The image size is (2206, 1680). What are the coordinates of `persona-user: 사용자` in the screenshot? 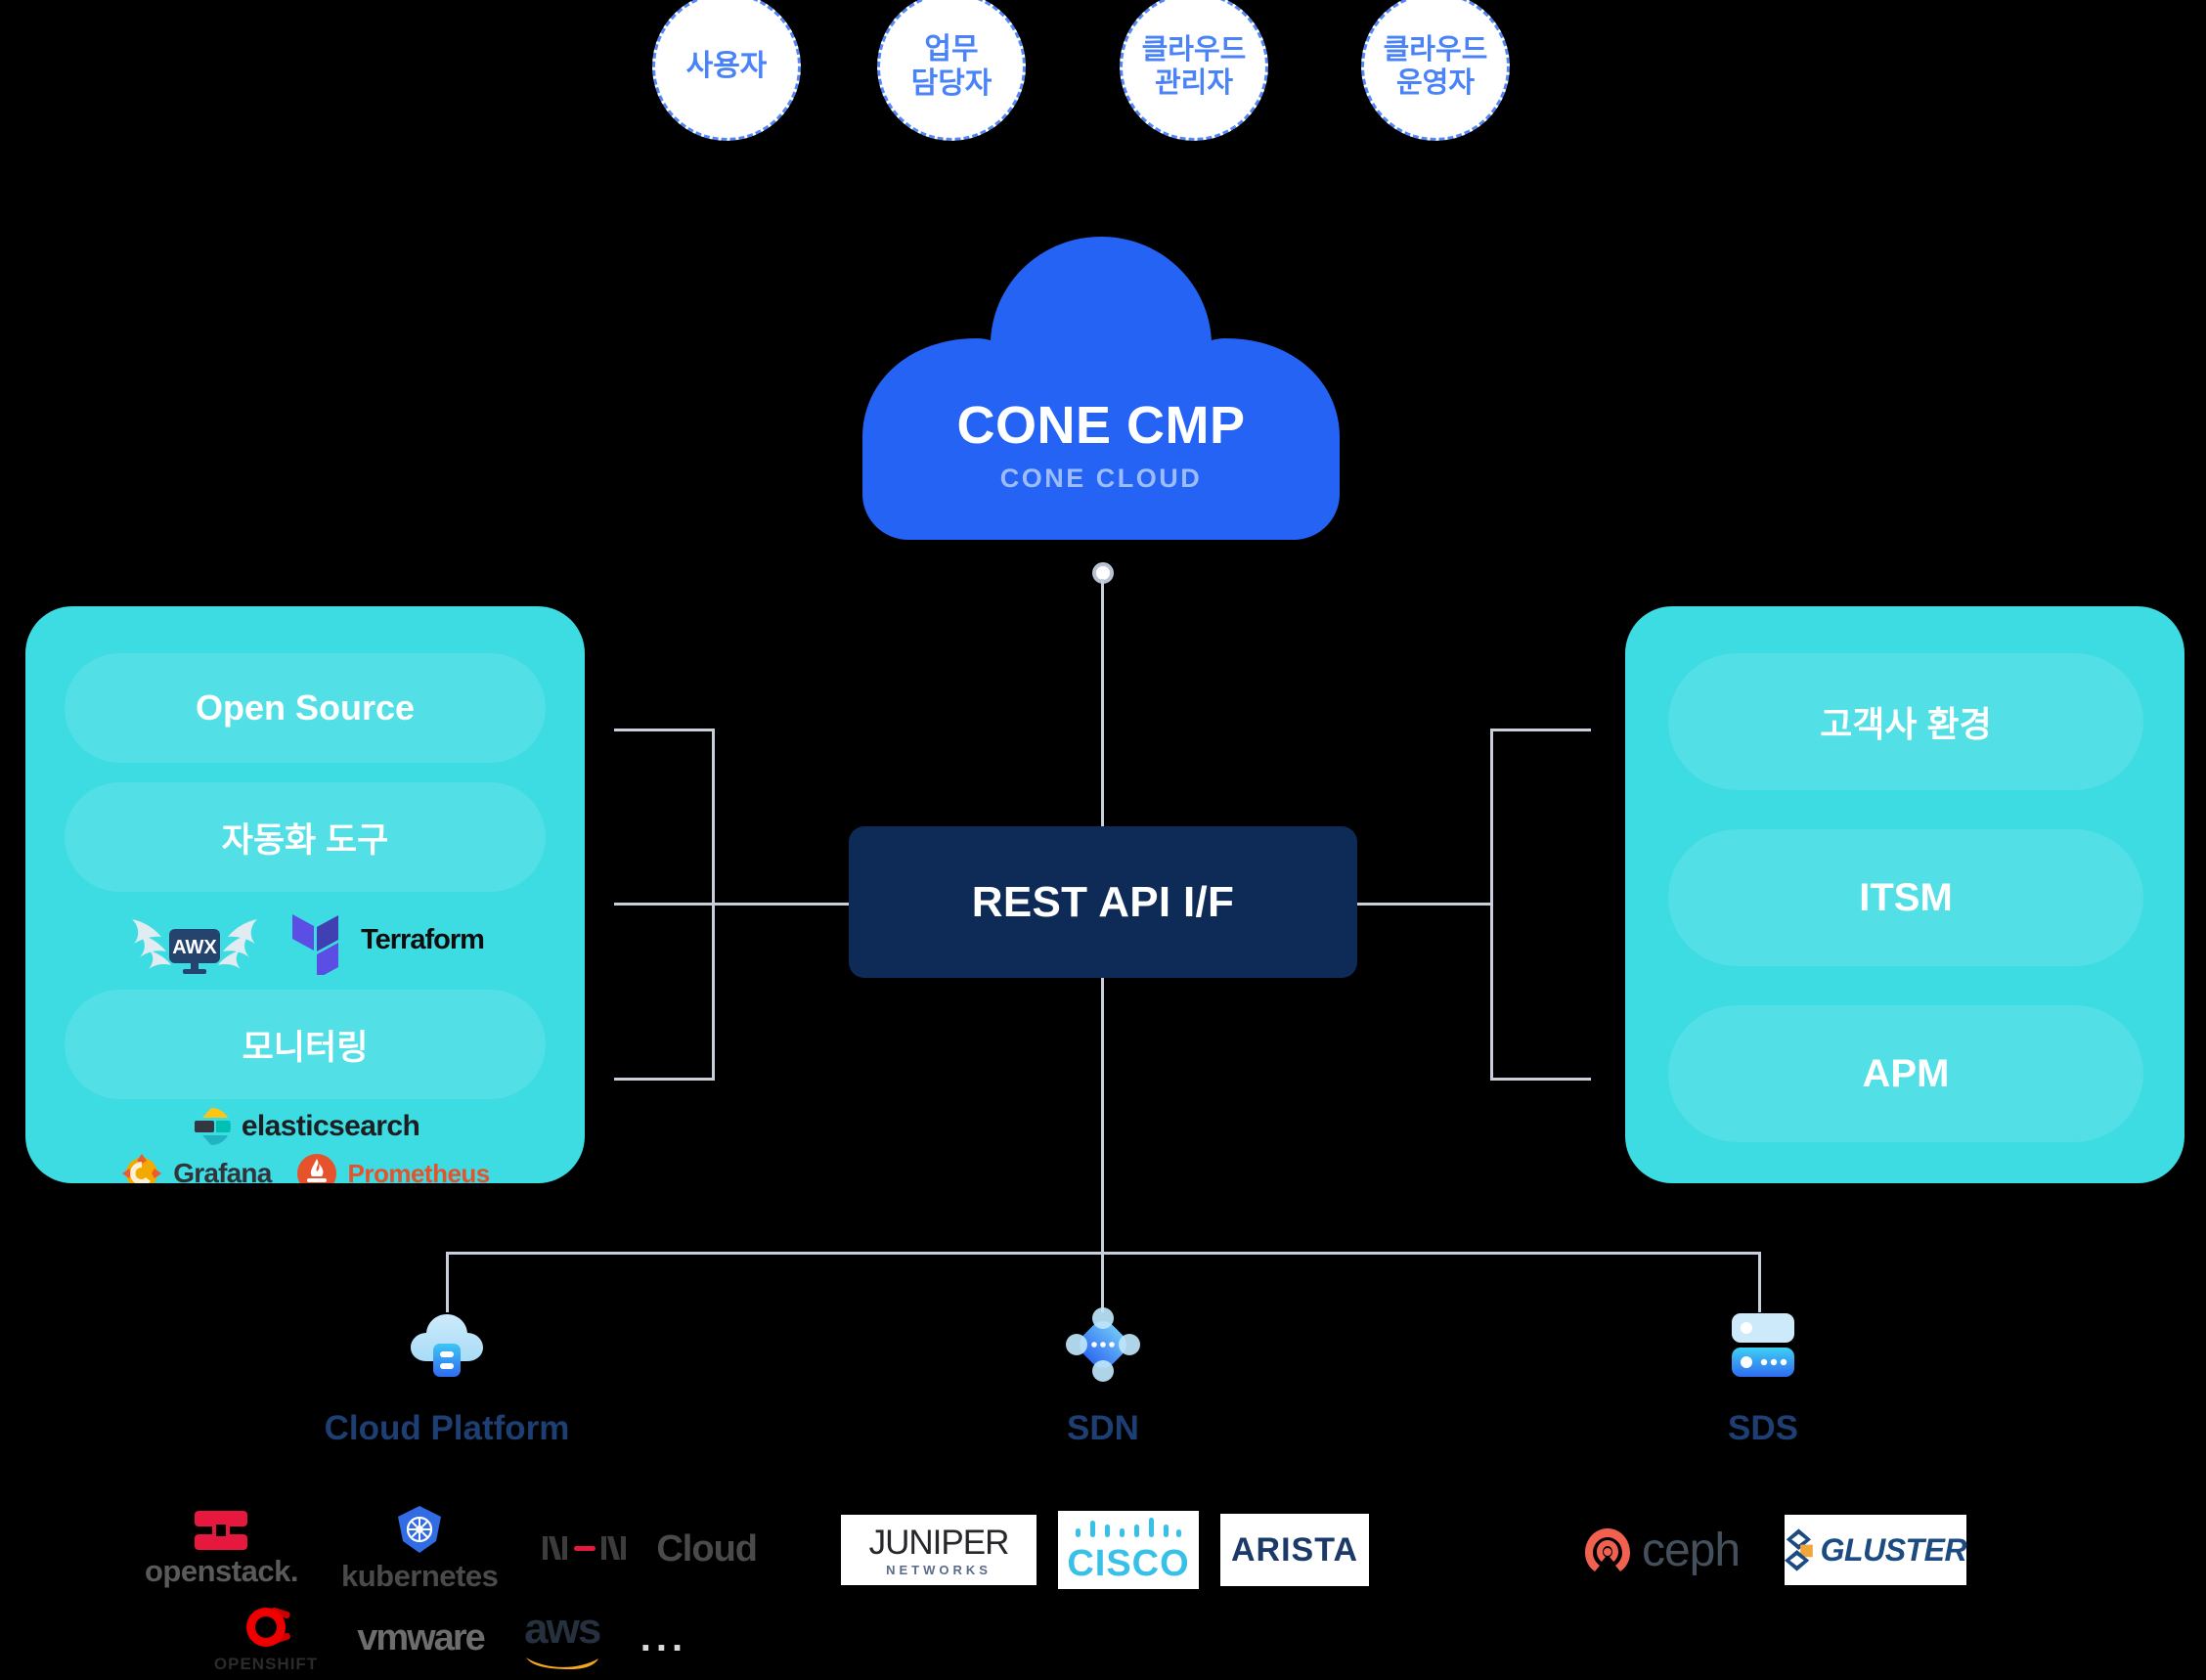 It's located at (726, 70).